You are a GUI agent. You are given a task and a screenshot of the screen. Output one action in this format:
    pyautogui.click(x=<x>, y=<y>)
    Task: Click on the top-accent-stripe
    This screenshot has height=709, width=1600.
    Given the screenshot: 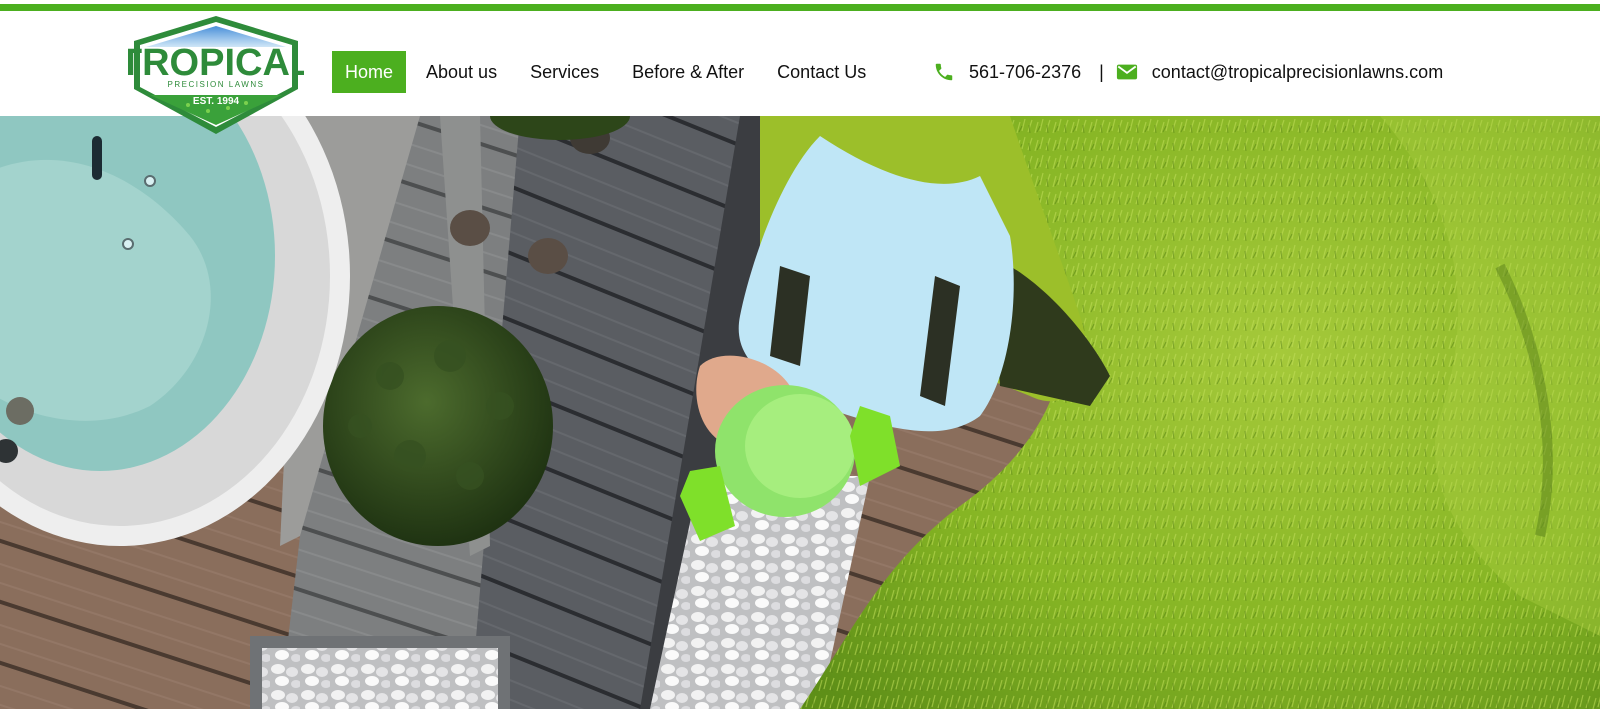 What is the action you would take?
    pyautogui.click(x=800, y=7)
    